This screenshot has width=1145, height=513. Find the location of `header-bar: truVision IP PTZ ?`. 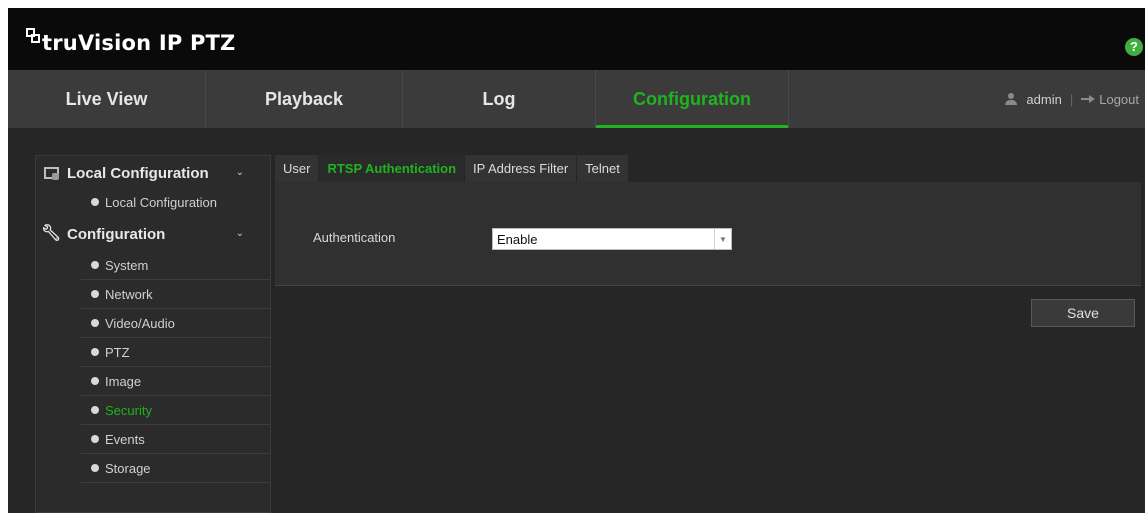

header-bar: truVision IP PTZ ? is located at coordinates (576, 39).